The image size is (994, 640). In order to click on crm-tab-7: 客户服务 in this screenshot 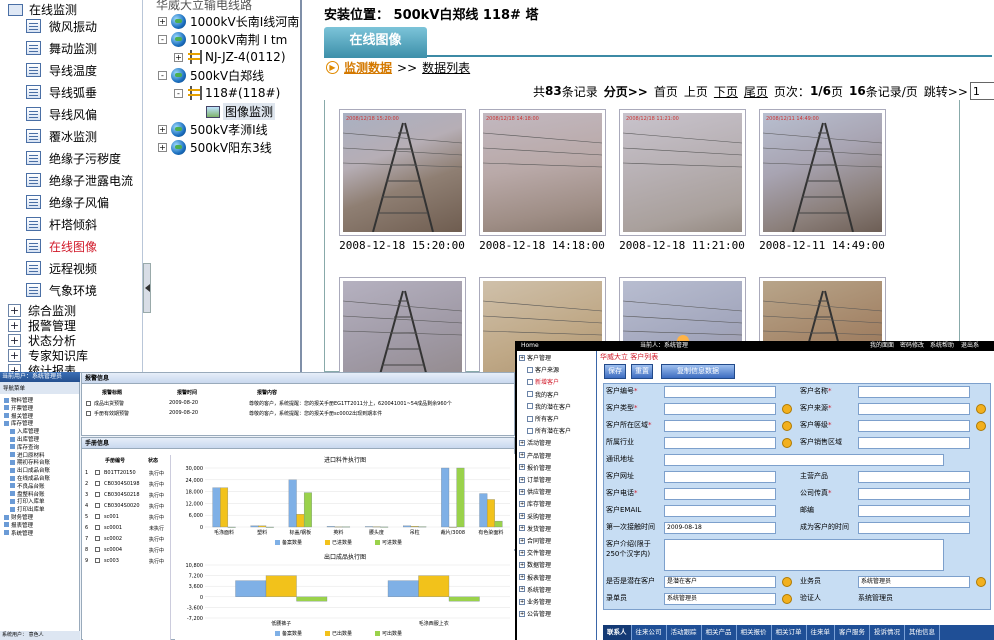, I will do `click(852, 632)`.